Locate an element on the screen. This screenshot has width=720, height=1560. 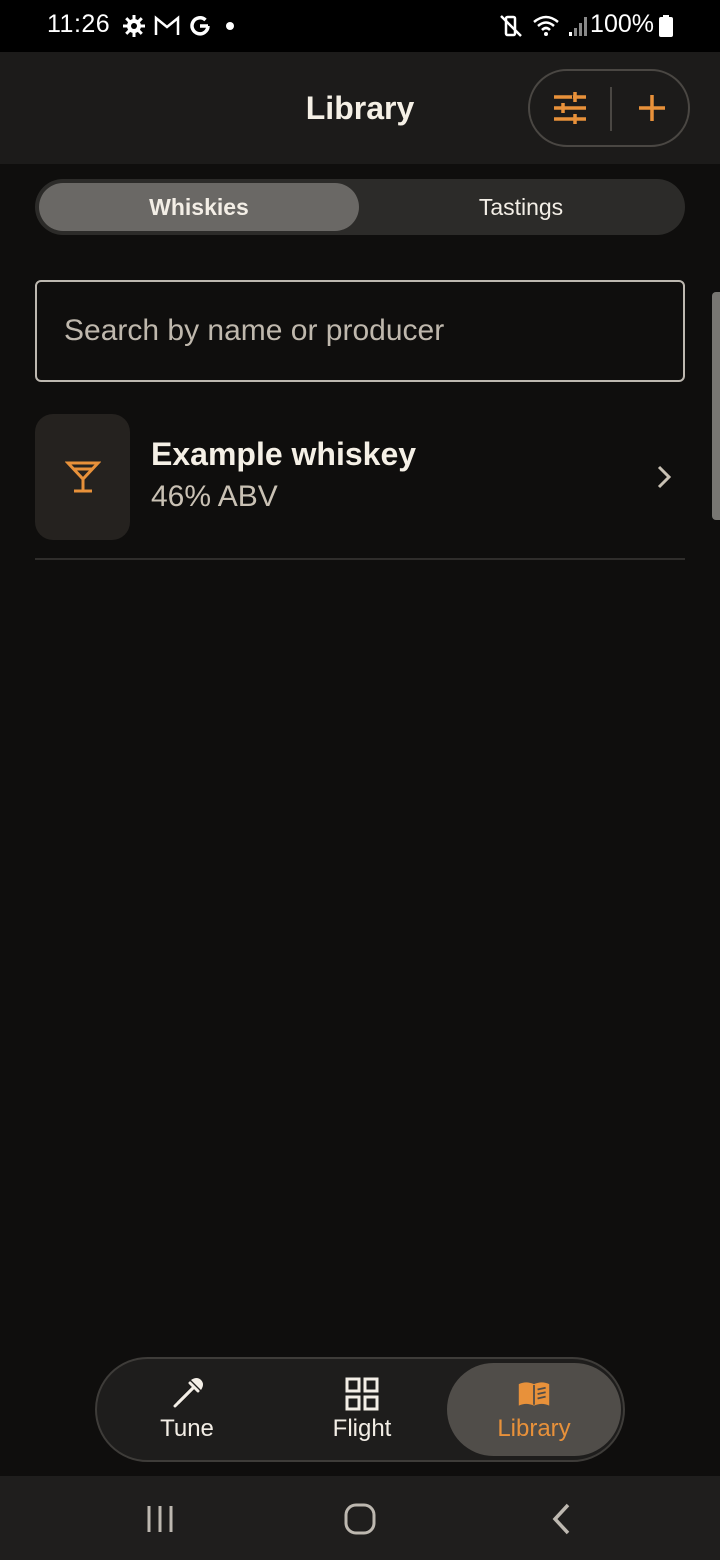
nav-library-label: Library is located at coordinates (534, 1428).